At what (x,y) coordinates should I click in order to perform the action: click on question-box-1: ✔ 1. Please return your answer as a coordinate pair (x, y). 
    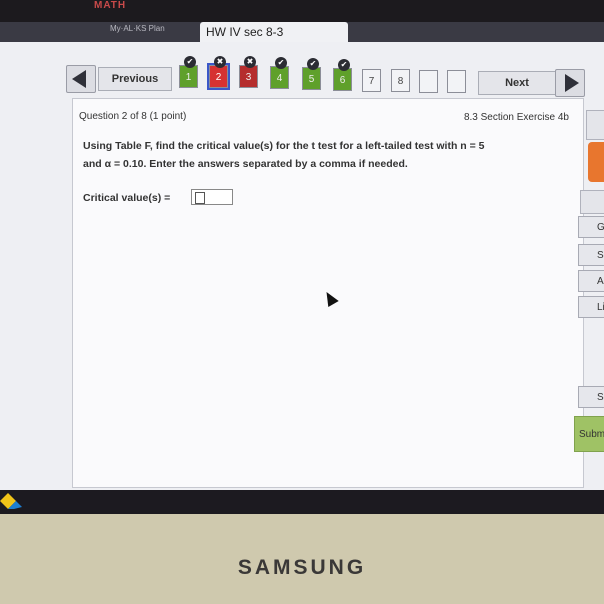
    Looking at the image, I should click on (188, 72).